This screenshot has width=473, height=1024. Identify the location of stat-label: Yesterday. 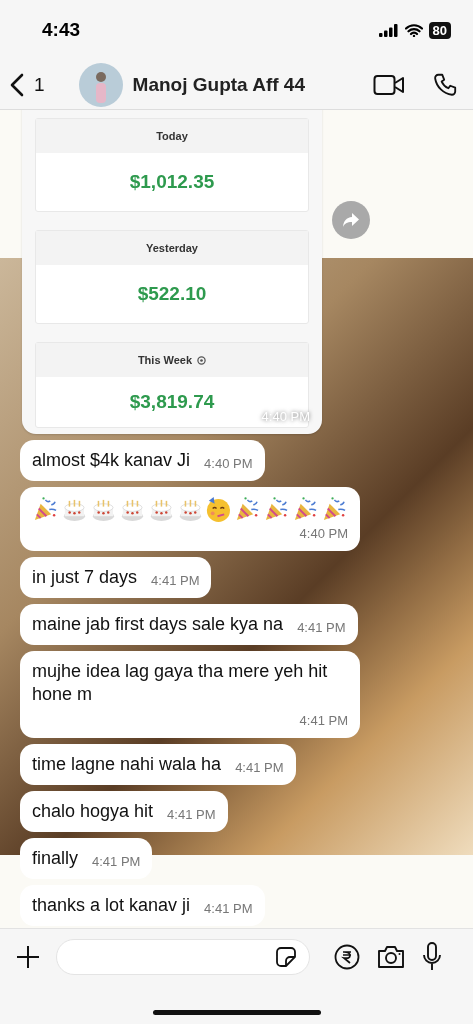
(172, 248).